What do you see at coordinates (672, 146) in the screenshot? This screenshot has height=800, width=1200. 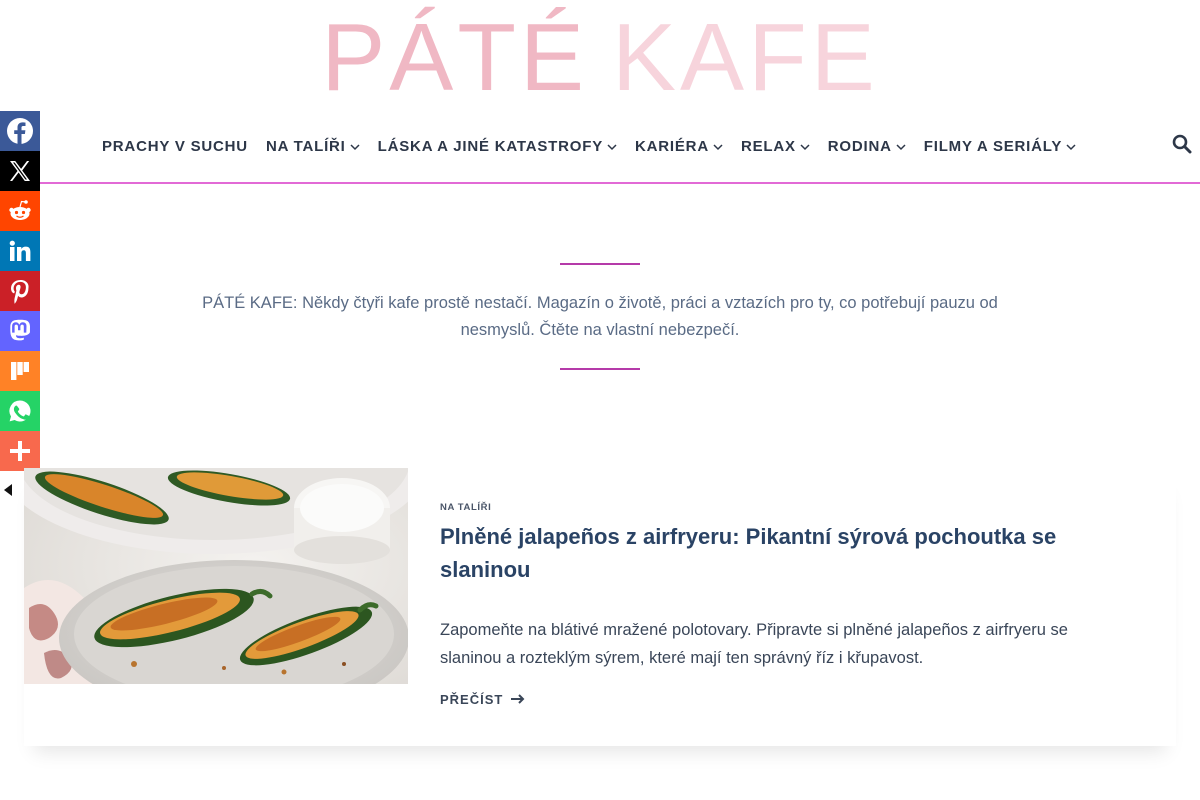 I see `nav-item-label: KARIÉRA` at bounding box center [672, 146].